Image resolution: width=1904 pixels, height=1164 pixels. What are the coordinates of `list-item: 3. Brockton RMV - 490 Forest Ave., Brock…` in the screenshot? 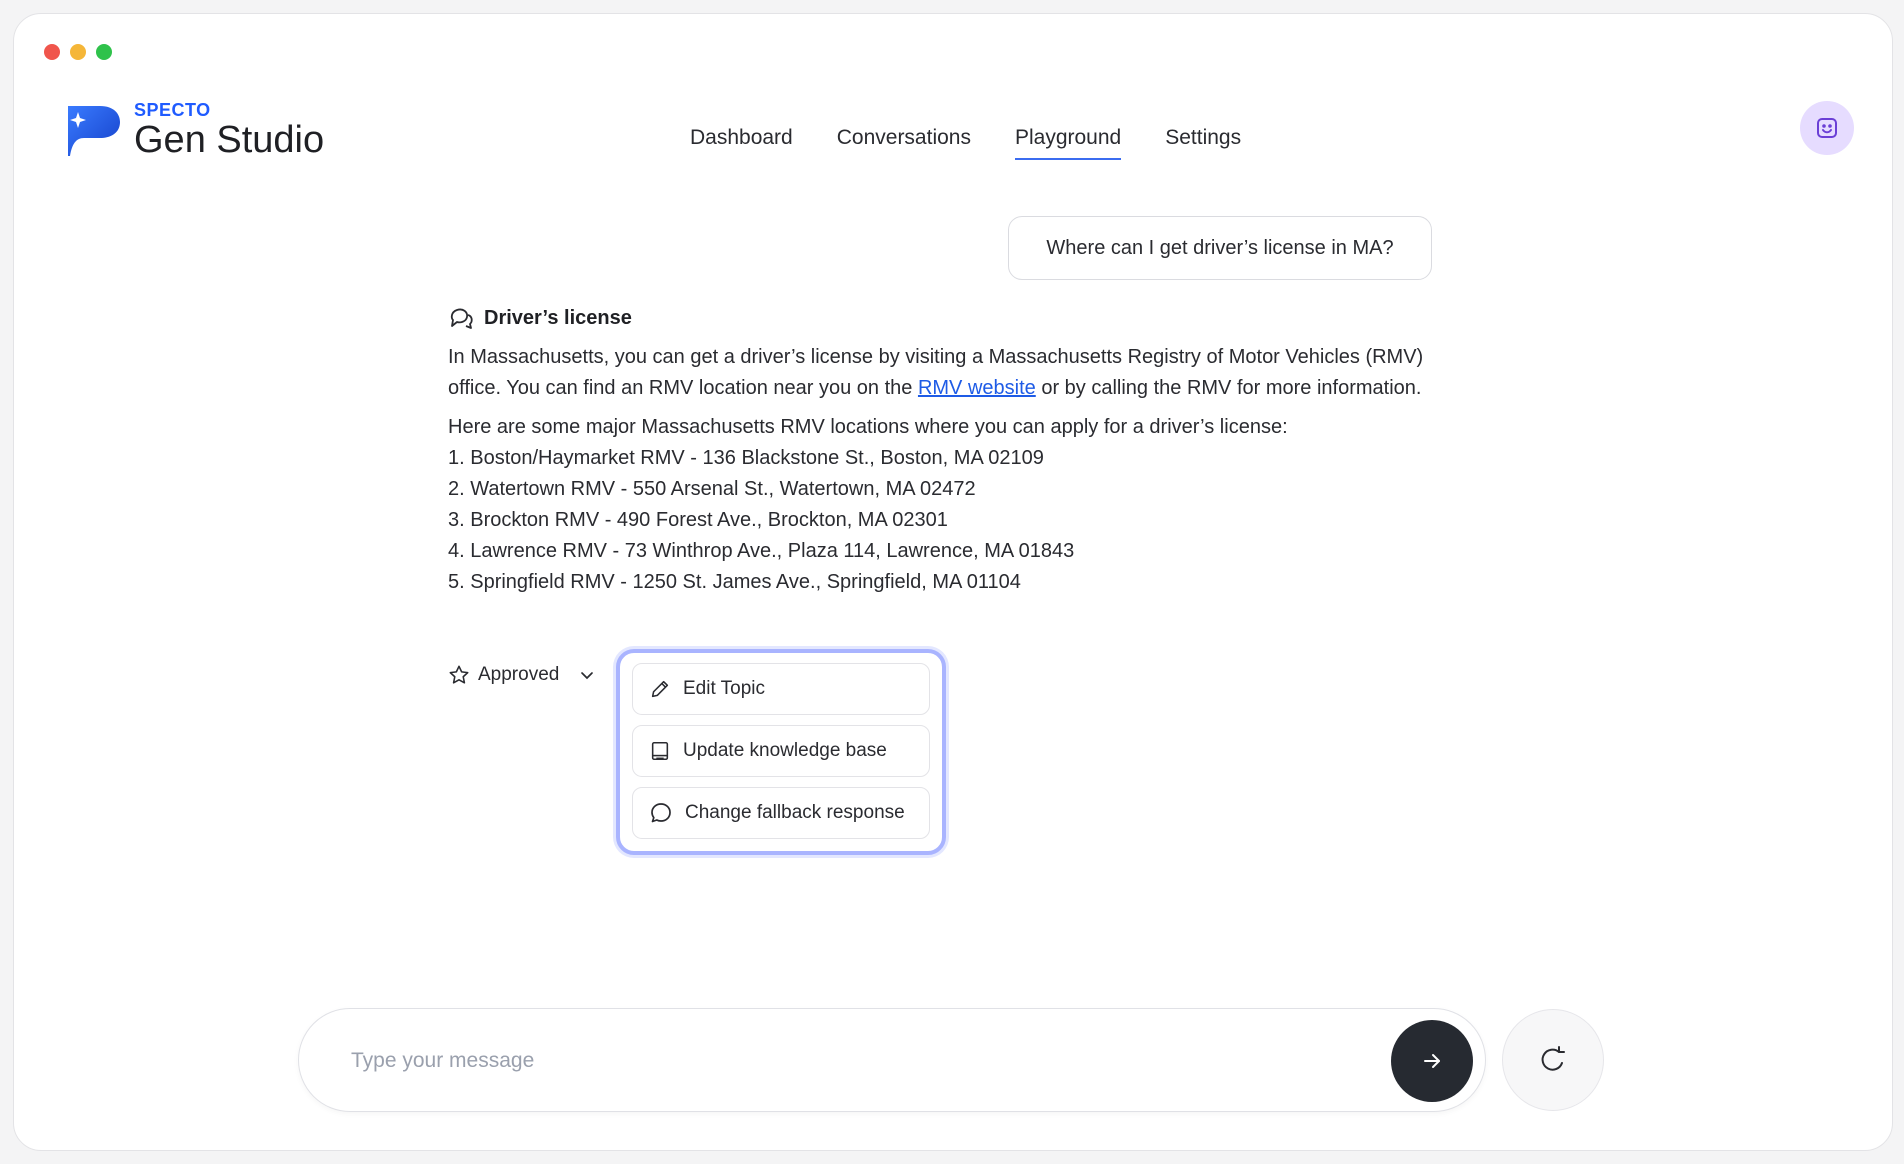 It's located at (698, 520).